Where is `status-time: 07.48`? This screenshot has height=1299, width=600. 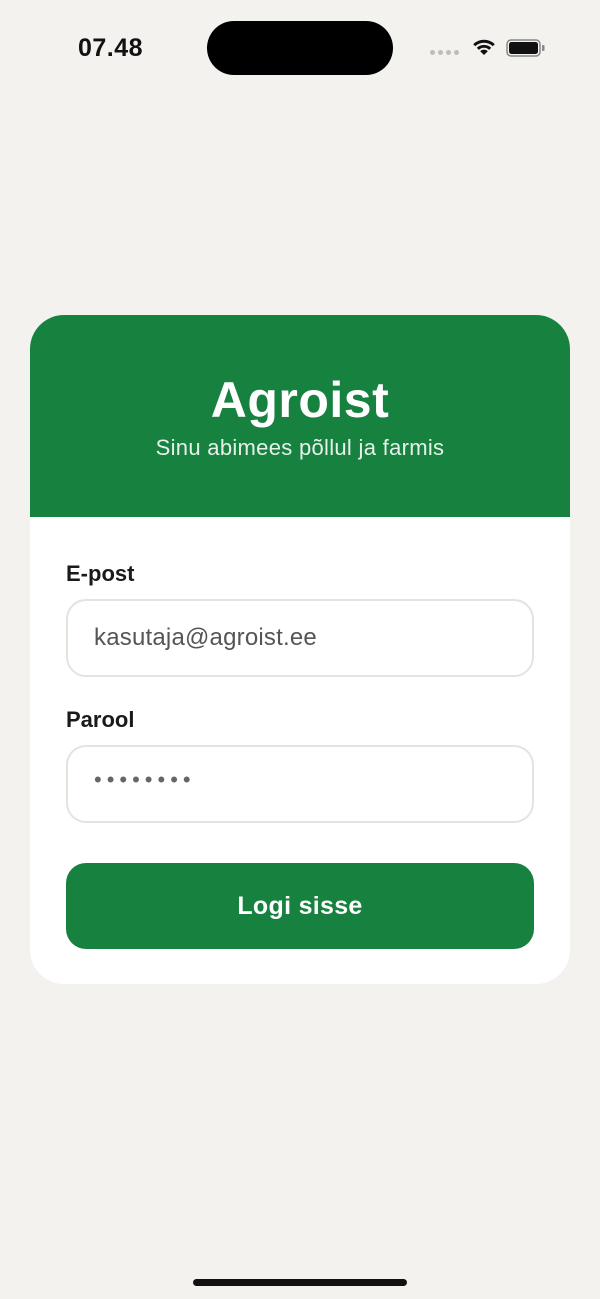 status-time: 07.48 is located at coordinates (111, 48).